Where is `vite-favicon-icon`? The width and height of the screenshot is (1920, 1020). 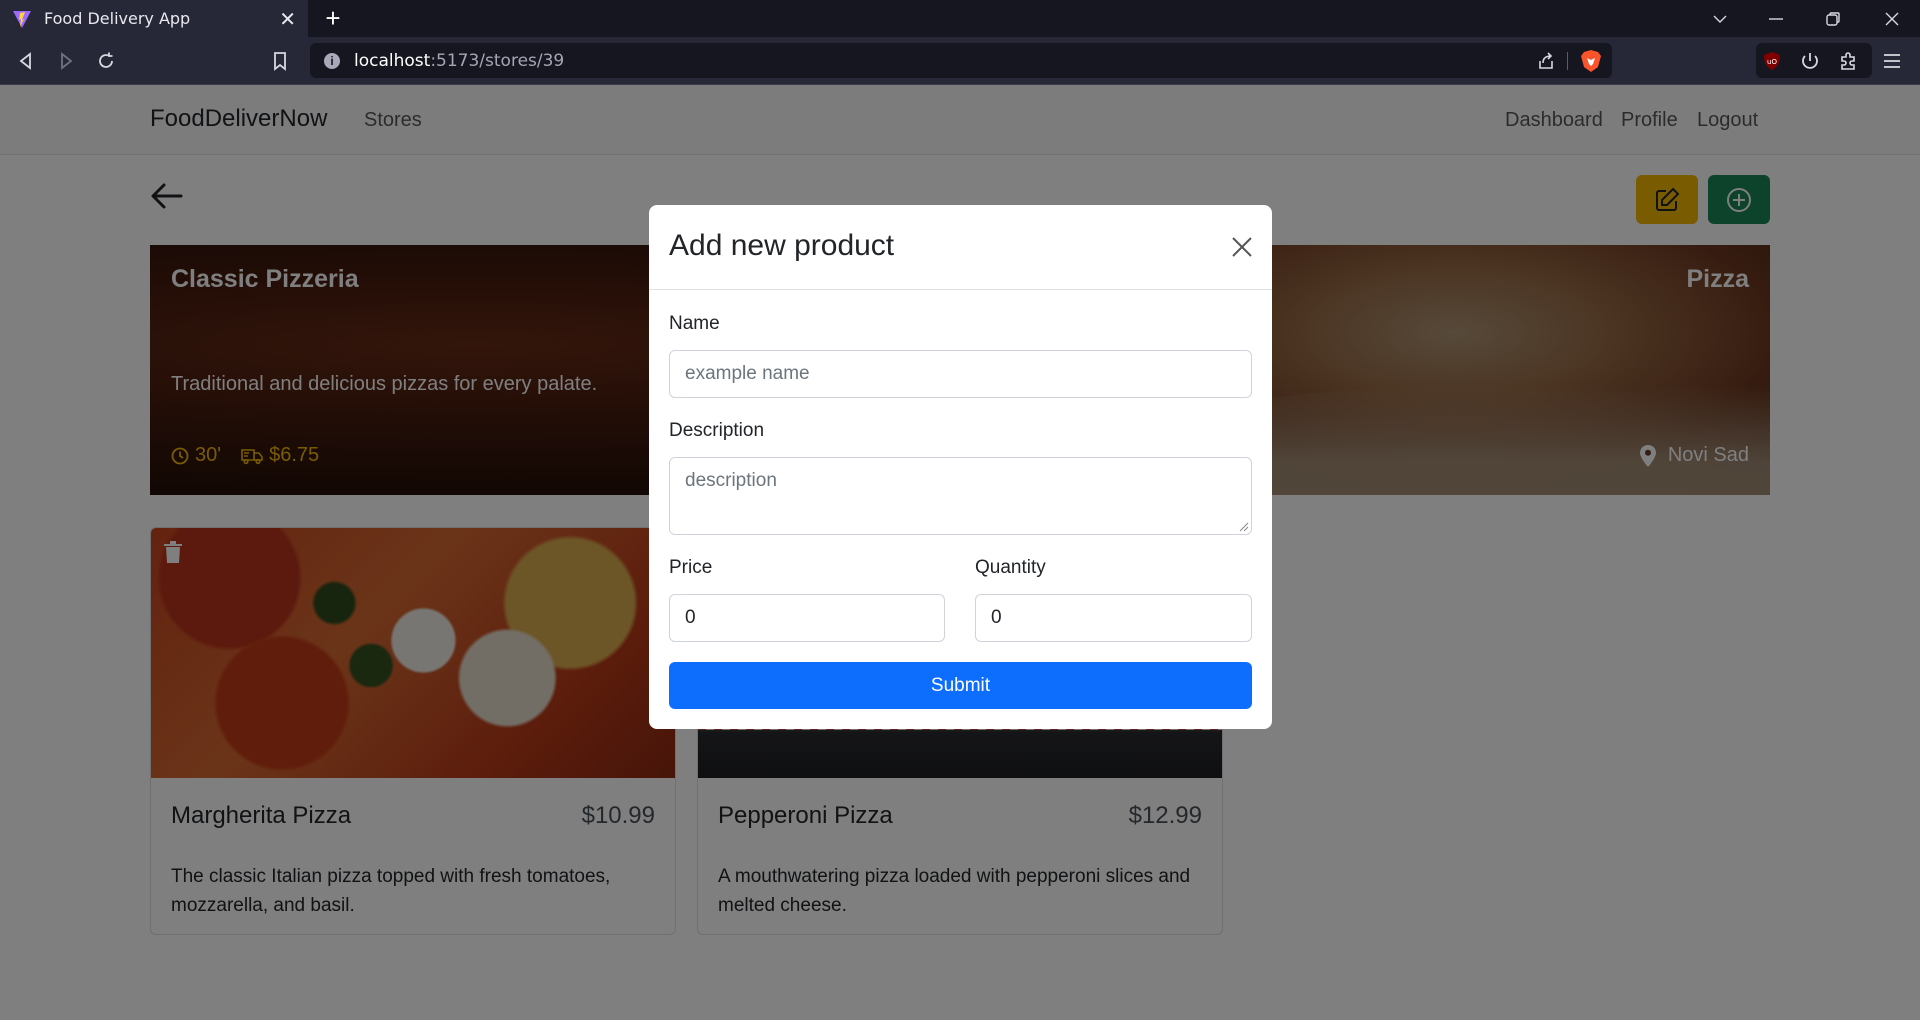
vite-favicon-icon is located at coordinates (22, 19).